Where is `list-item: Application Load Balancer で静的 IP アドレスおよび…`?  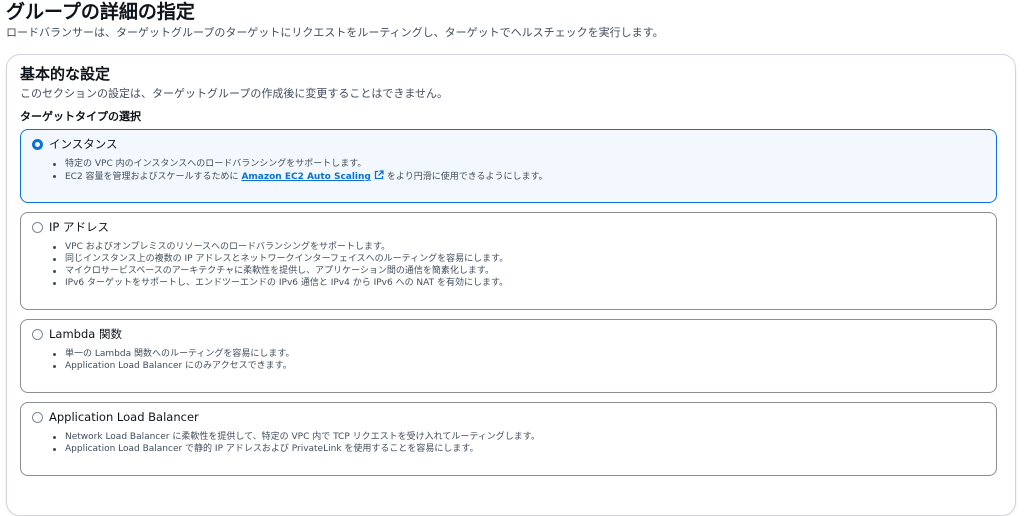
list-item: Application Load Balancer で静的 IP アドレスおよび… is located at coordinates (296, 449).